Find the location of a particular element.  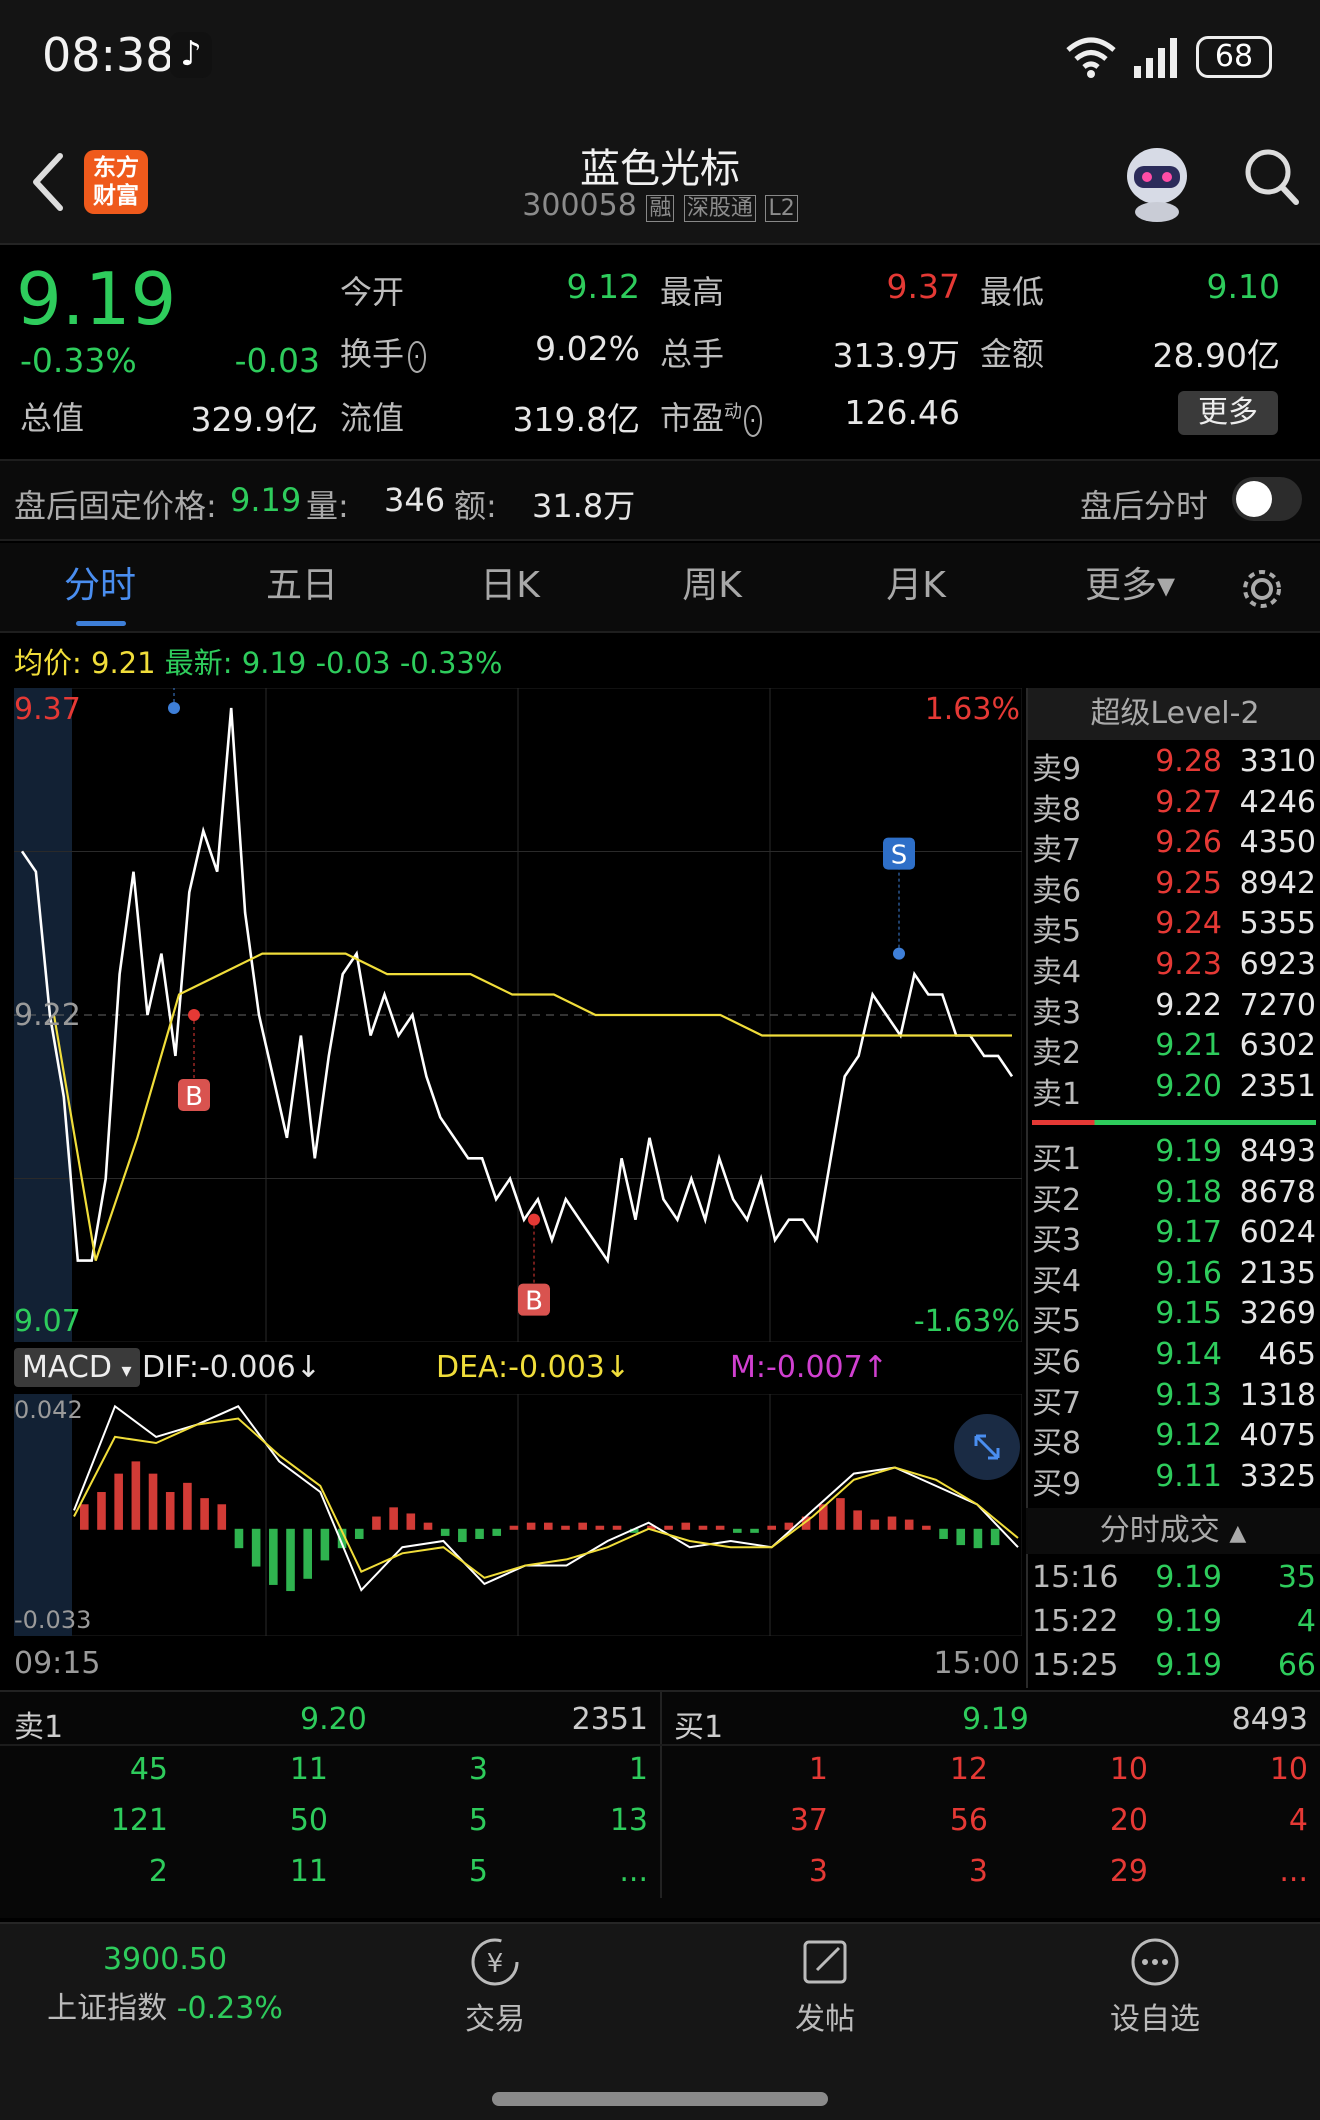

trade-row: 15:22 9.19 4 is located at coordinates (1176, 1624).